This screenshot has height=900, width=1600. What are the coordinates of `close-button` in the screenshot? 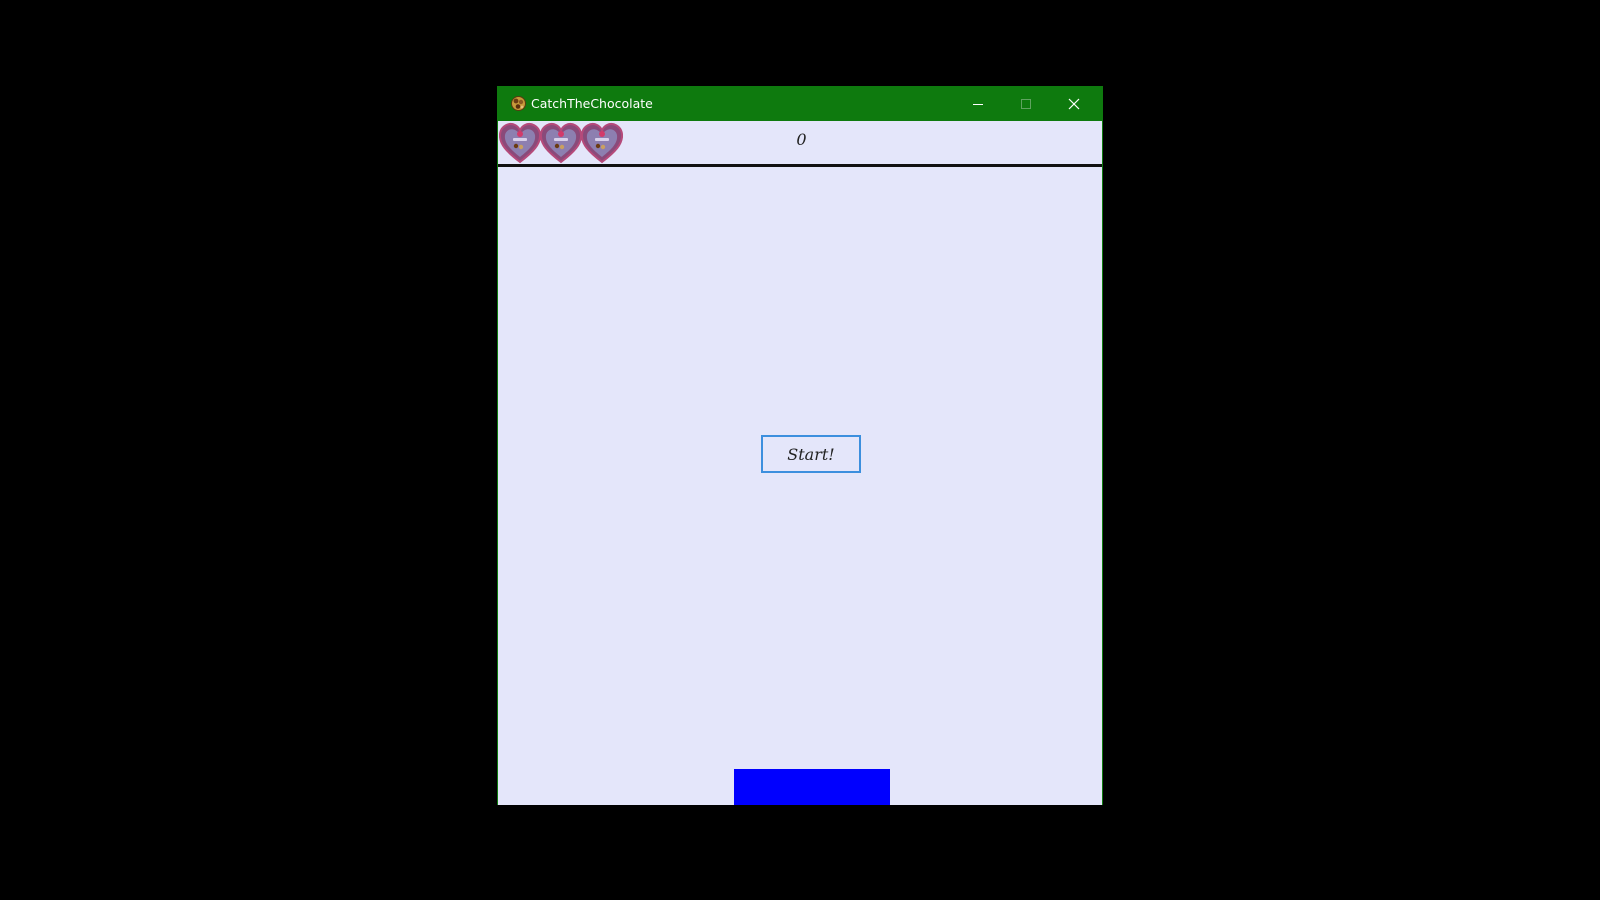 It's located at (1074, 103).